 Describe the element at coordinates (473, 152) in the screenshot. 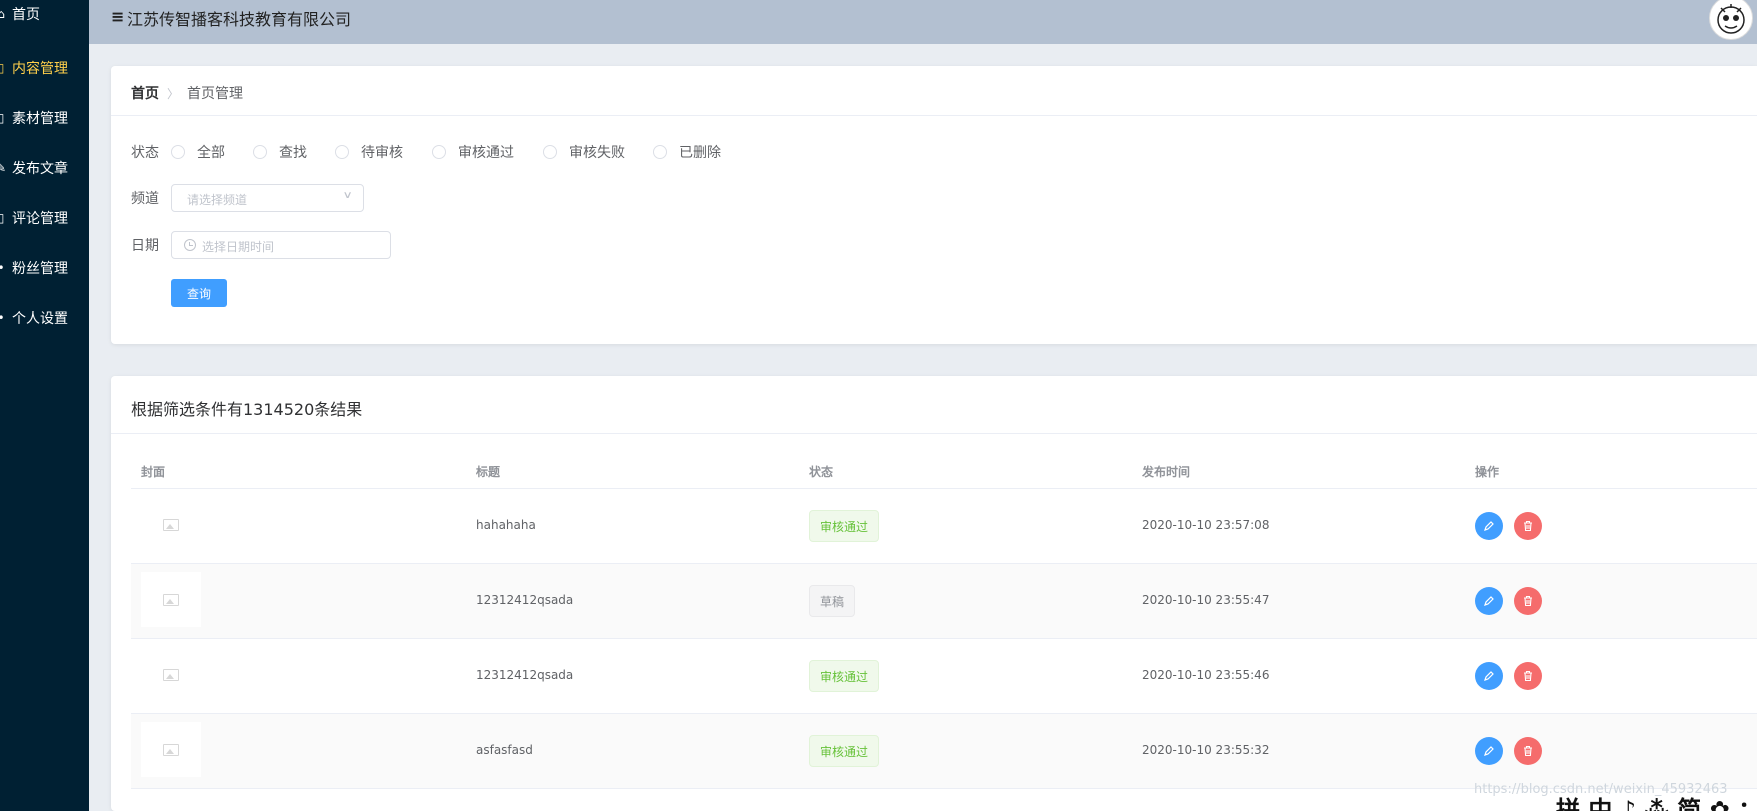

I see `status-radio-approved: 审核通过` at that location.